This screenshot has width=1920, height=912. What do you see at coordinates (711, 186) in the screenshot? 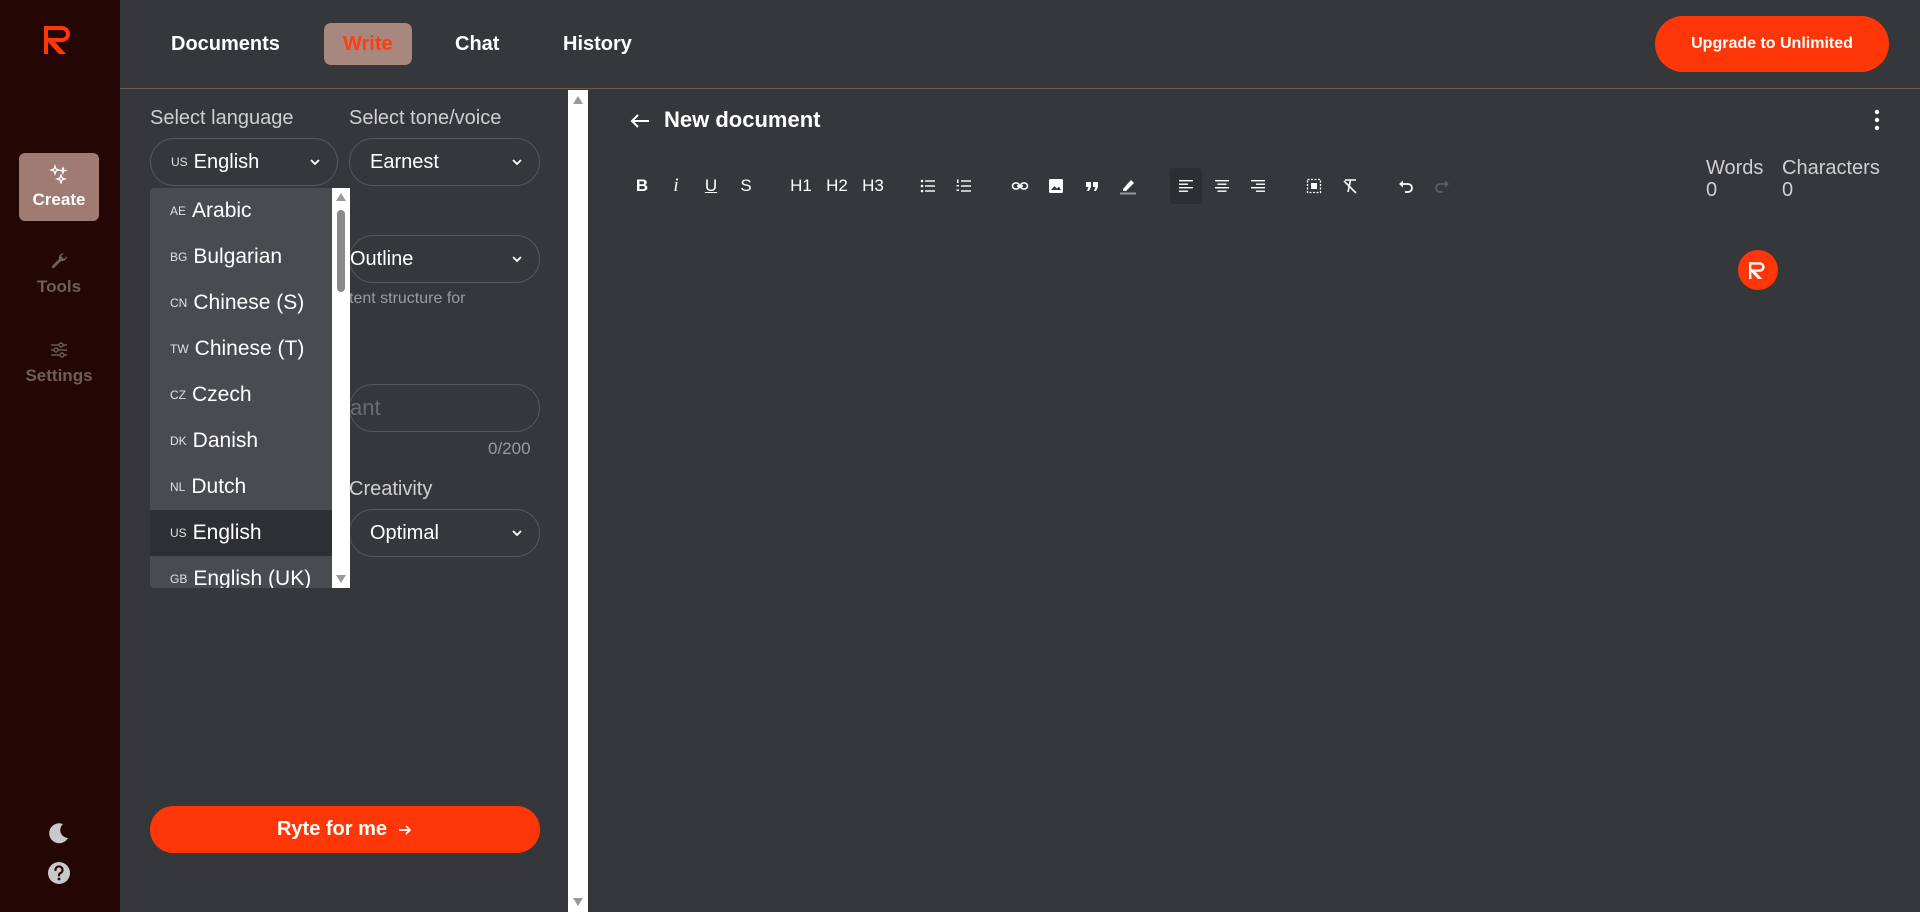
I see `underline-button: U` at bounding box center [711, 186].